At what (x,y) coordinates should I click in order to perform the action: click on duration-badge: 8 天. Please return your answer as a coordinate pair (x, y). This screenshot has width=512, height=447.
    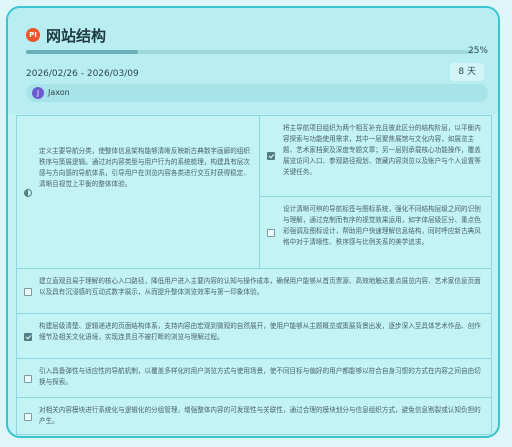
    Looking at the image, I should click on (467, 72).